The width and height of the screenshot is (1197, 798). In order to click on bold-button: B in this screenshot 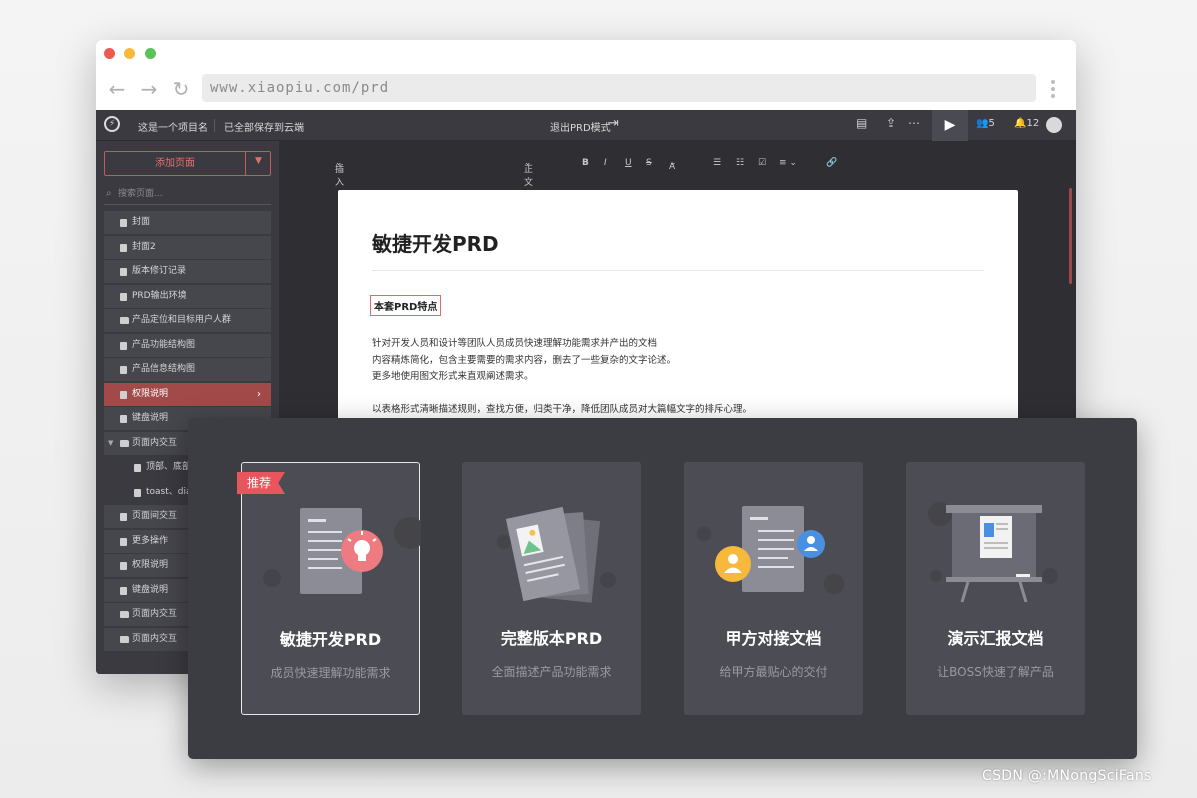, I will do `click(585, 163)`.